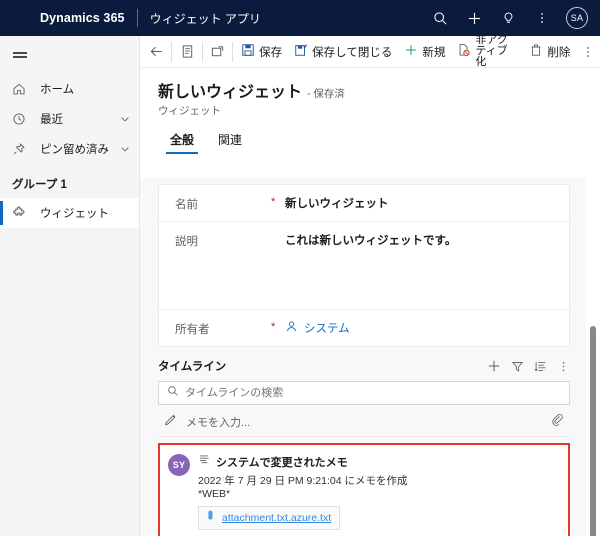  What do you see at coordinates (192, 367) in the screenshot?
I see `timeline-title: タイムライン` at bounding box center [192, 367].